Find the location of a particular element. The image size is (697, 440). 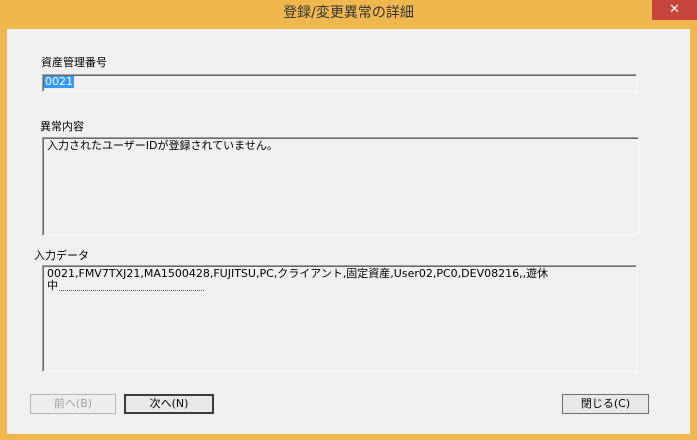

window-title: 登録/変更異常の詳細 is located at coordinates (348, 13).